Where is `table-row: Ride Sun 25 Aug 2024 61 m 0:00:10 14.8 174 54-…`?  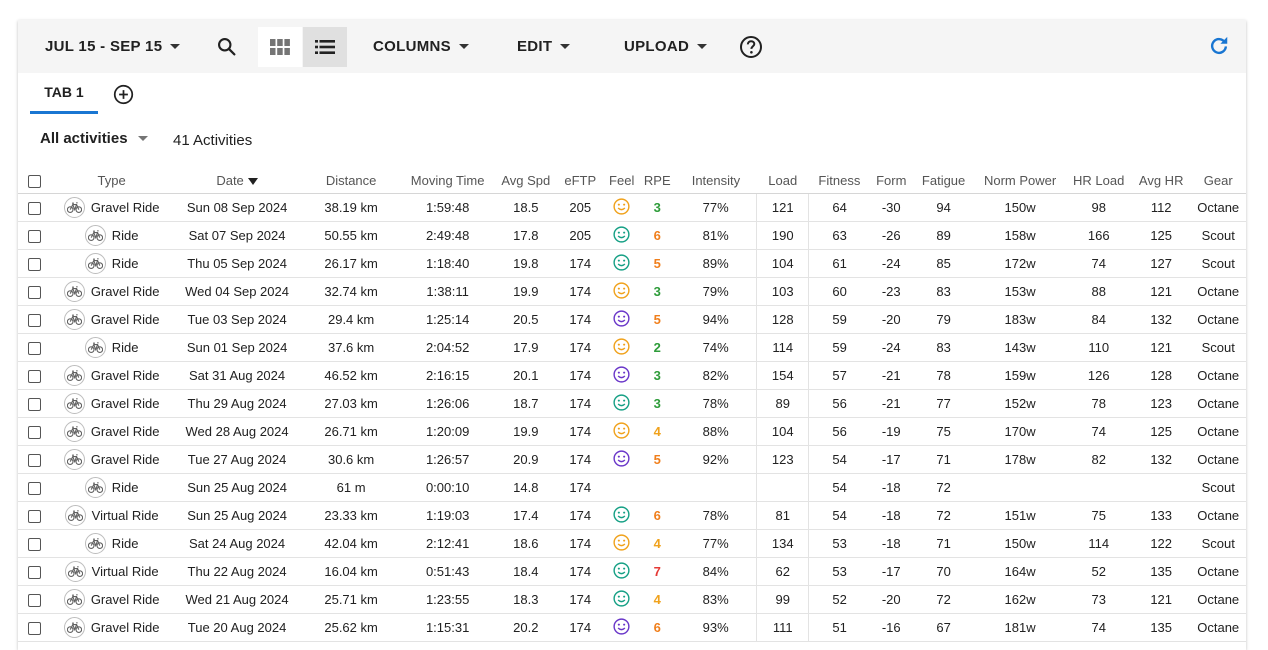
table-row: Ride Sun 25 Aug 2024 61 m 0:00:10 14.8 174 54-… is located at coordinates (632, 487).